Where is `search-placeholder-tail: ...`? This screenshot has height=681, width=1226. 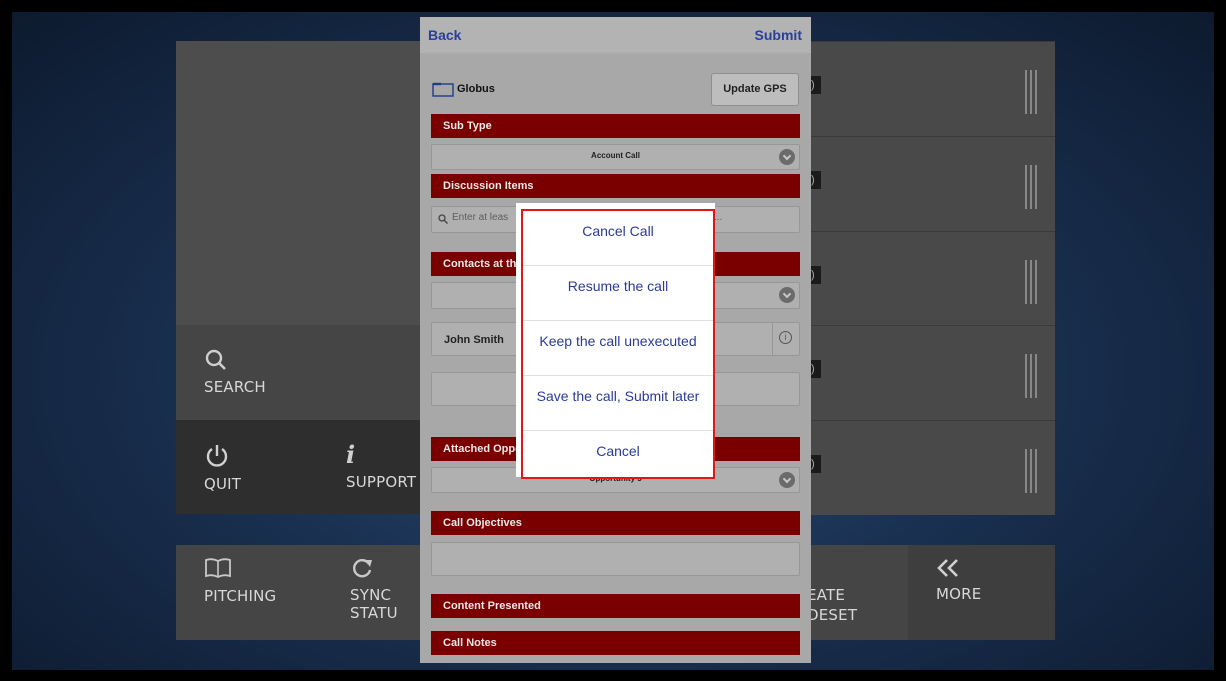
search-placeholder-tail: ... is located at coordinates (718, 217).